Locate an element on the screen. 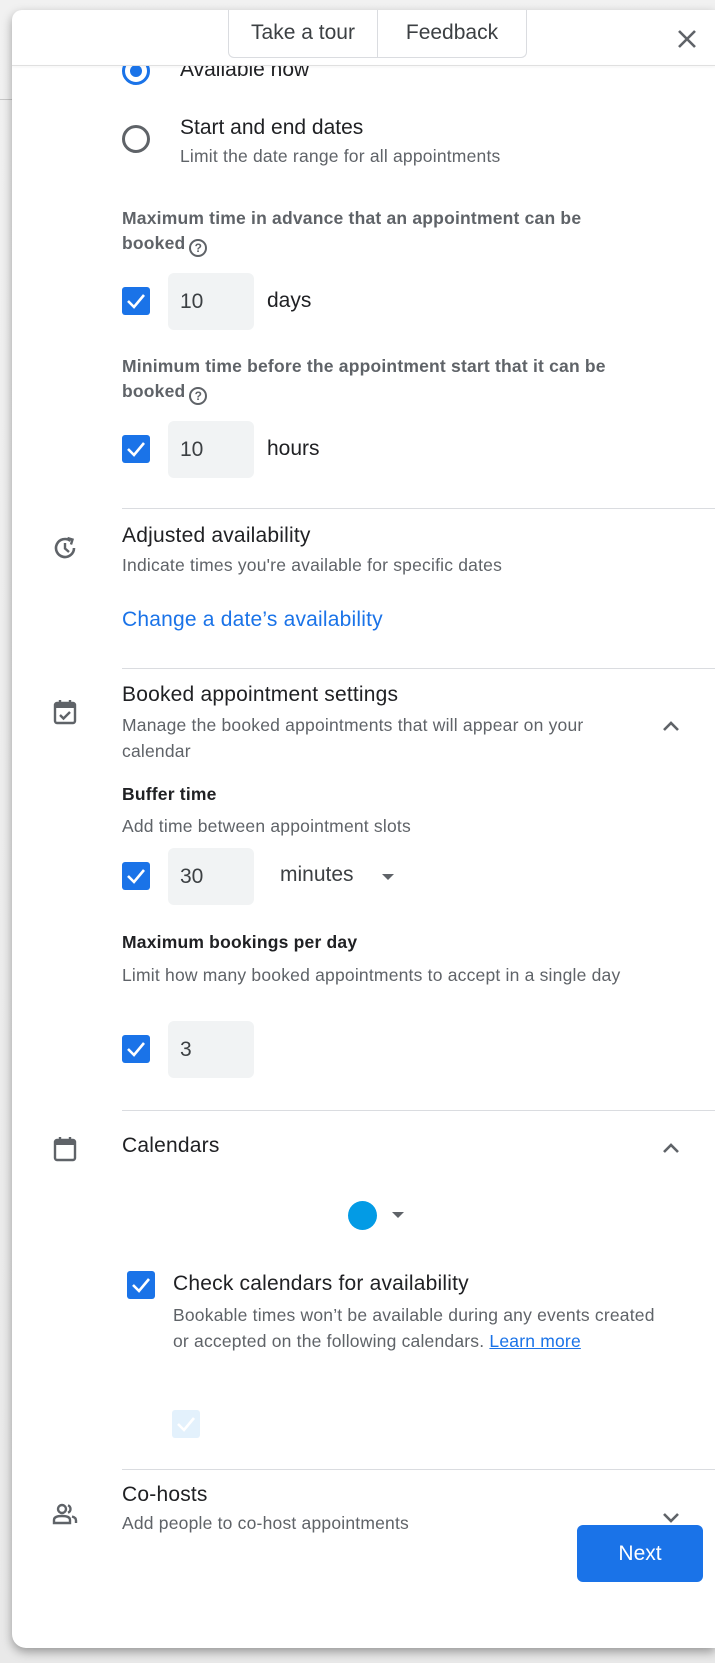  max-bookings-input: 3 is located at coordinates (211, 1049).